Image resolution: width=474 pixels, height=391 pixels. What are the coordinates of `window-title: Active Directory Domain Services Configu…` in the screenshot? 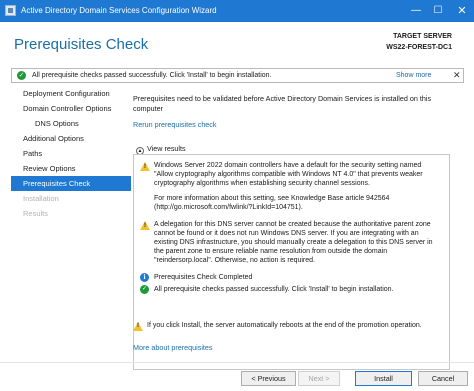 It's located at (119, 10).